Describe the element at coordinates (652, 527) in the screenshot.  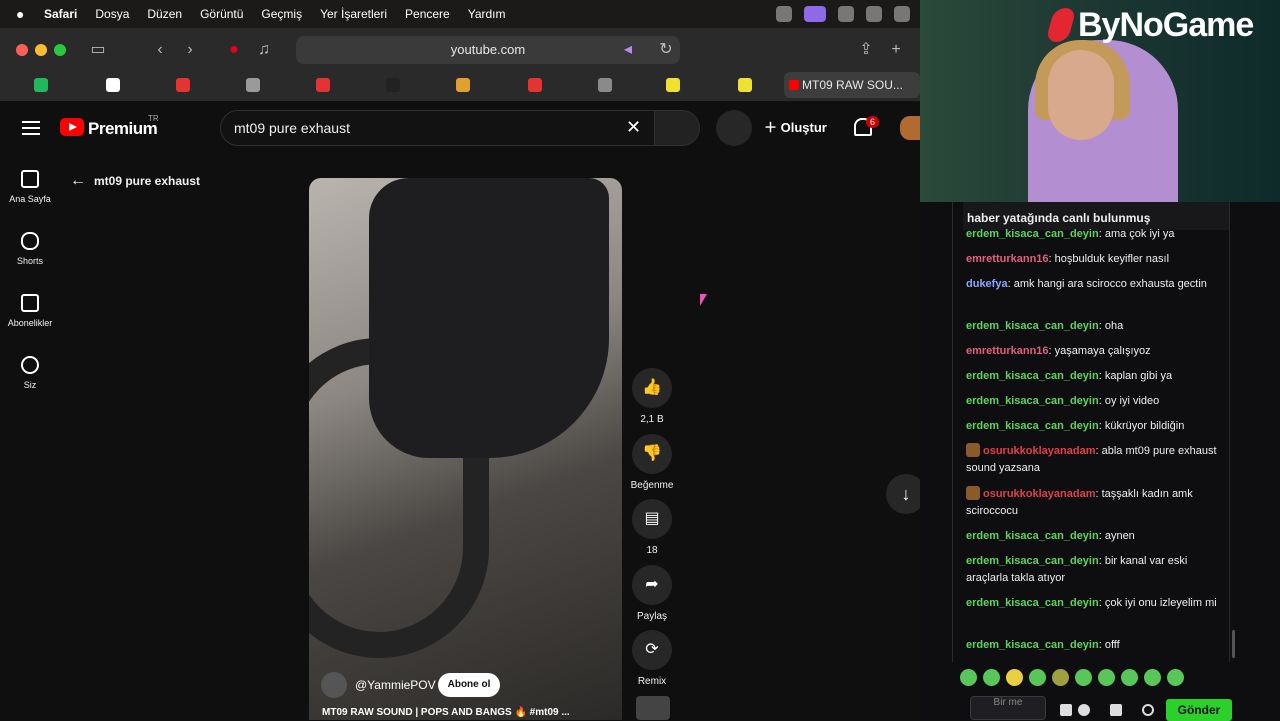
I see `comments-button: ▤ 18` at that location.